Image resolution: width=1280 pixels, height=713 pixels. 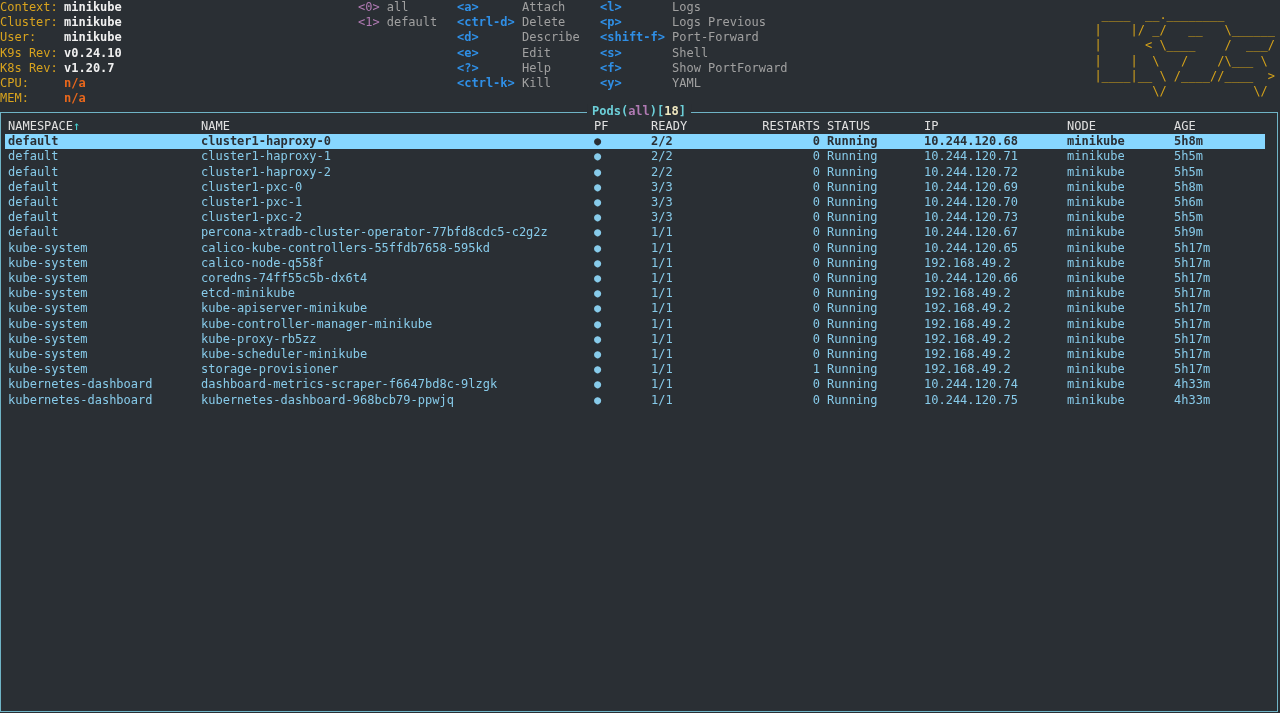 I want to click on namespace-shortcut-key: <1>, so click(x=369, y=22).